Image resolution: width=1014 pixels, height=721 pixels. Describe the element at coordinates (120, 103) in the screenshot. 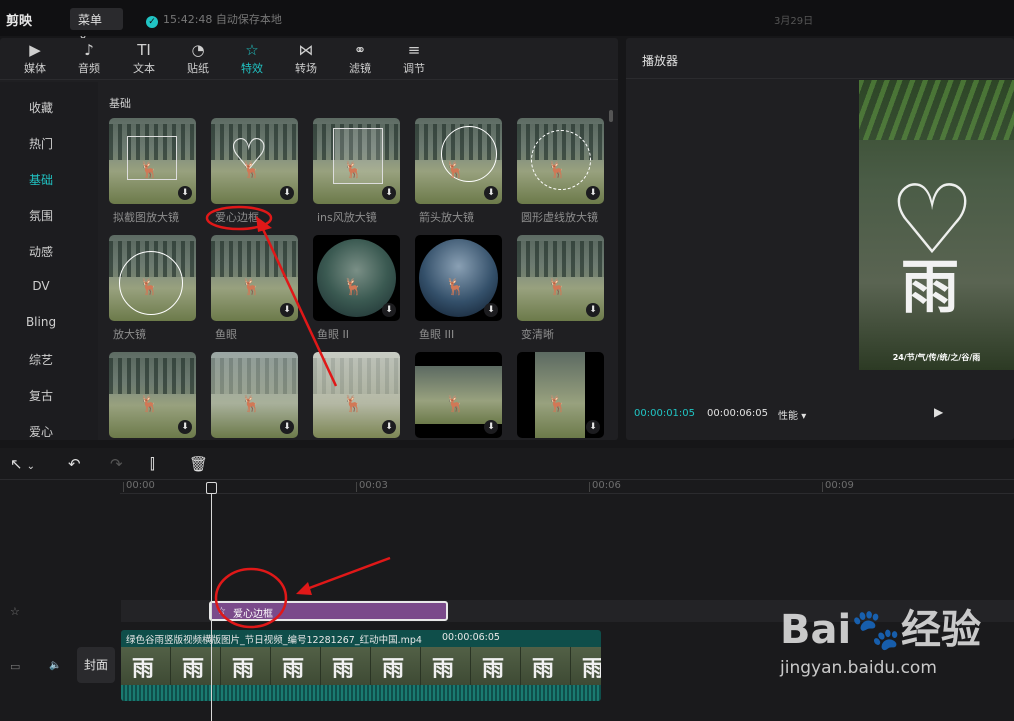

I see `section-title: 基础` at that location.